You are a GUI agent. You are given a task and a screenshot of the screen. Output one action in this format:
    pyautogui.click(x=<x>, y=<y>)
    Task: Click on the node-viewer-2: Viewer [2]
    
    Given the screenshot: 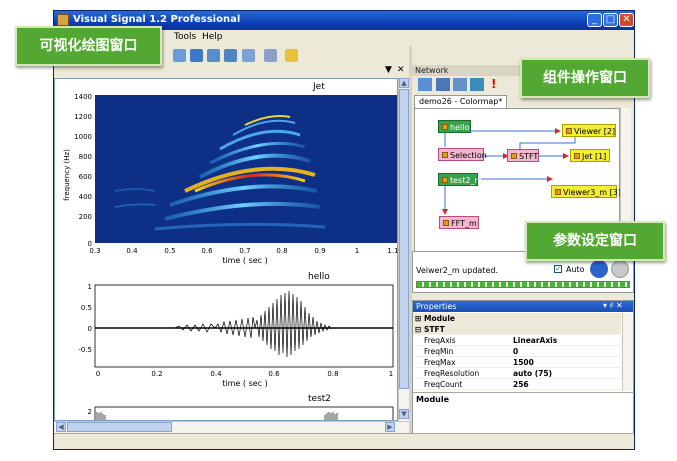 What is the action you would take?
    pyautogui.click(x=589, y=130)
    